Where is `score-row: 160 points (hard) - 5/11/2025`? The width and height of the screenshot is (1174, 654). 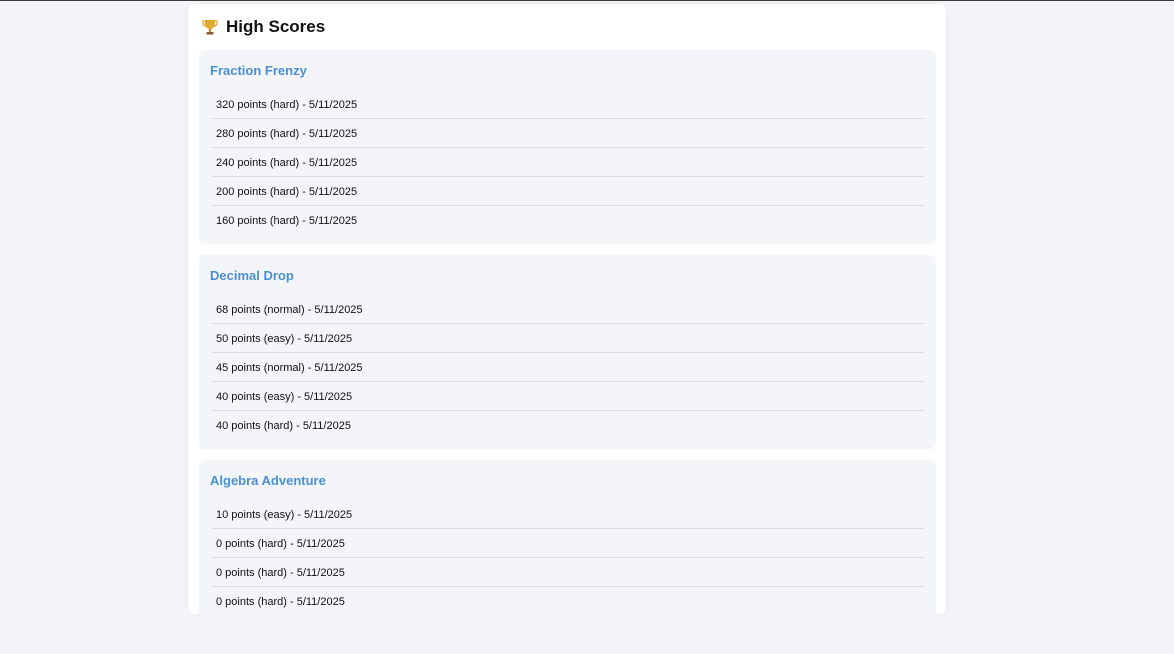
score-row: 160 points (hard) - 5/11/2025 is located at coordinates (287, 221).